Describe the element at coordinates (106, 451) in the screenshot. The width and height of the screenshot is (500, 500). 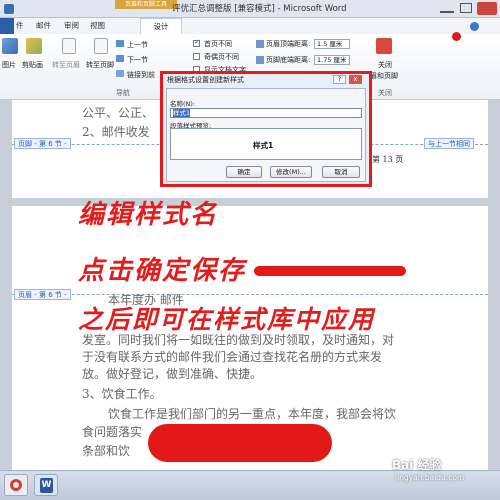
I see `doc-para-2-line-3: 条部和饮` at that location.